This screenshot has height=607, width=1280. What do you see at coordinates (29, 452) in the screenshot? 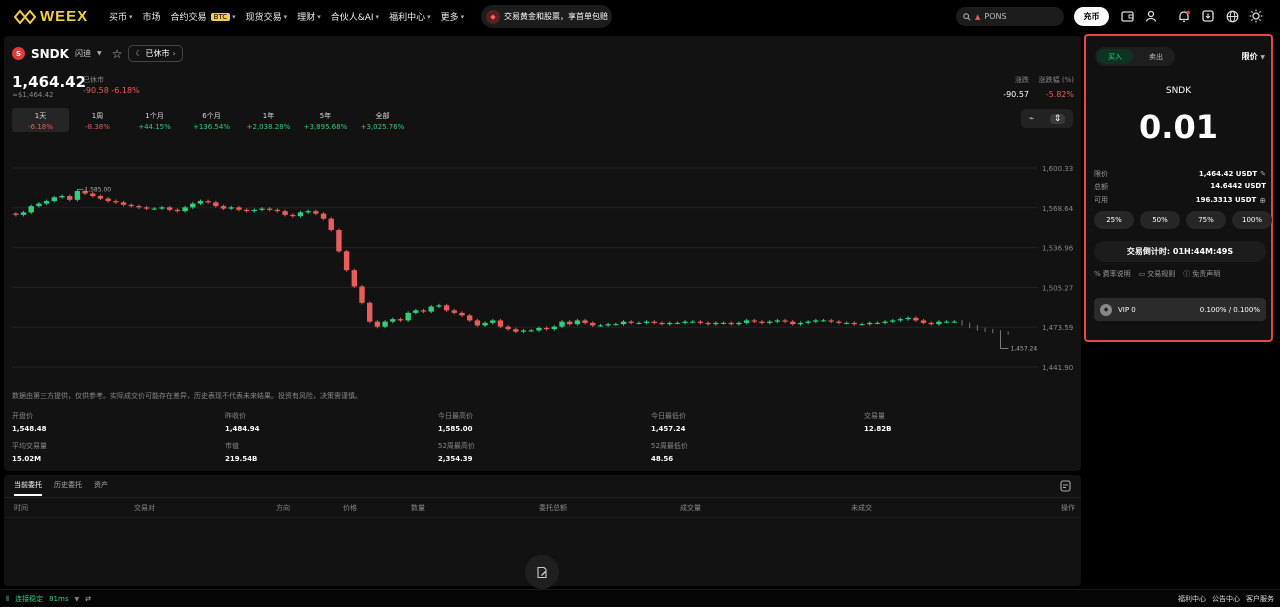
I see `stat-5: 平均交易量 15.02M` at bounding box center [29, 452].